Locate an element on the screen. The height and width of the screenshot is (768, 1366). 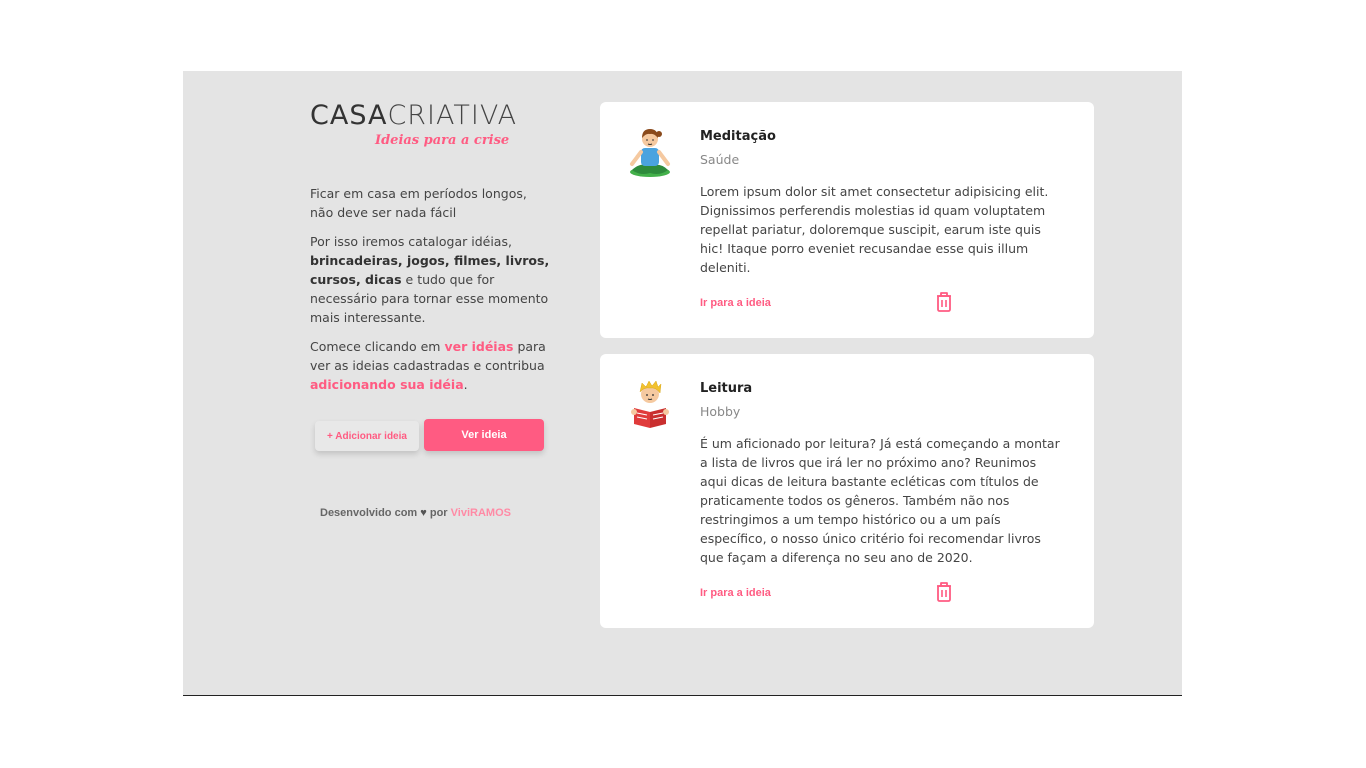
view-ideas-link: ver idéias is located at coordinates (478, 346).